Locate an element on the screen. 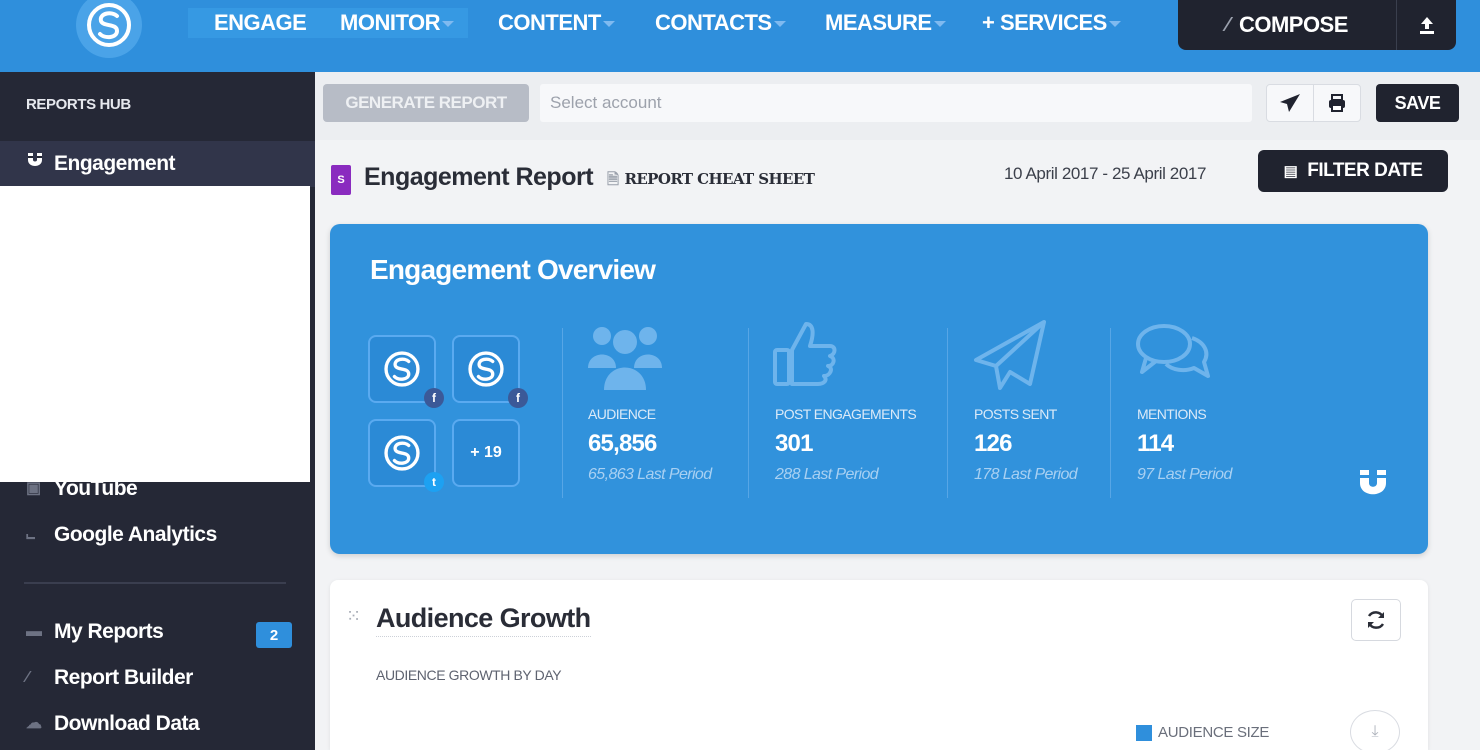 The height and width of the screenshot is (750, 1480). stat-last-mentions: 97 Last Period is located at coordinates (1184, 474).